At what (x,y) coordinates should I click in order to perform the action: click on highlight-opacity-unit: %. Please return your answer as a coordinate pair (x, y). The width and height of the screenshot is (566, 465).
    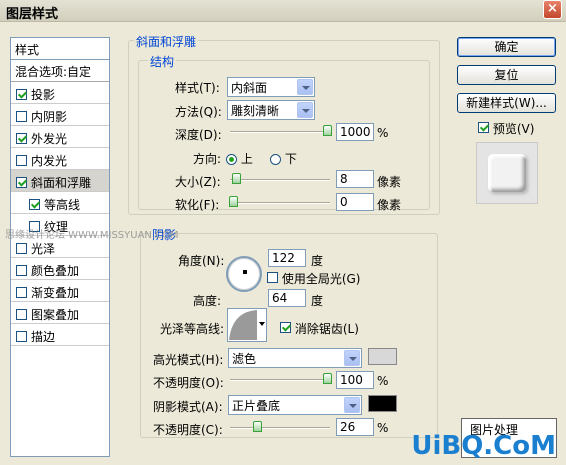
    Looking at the image, I should click on (383, 381).